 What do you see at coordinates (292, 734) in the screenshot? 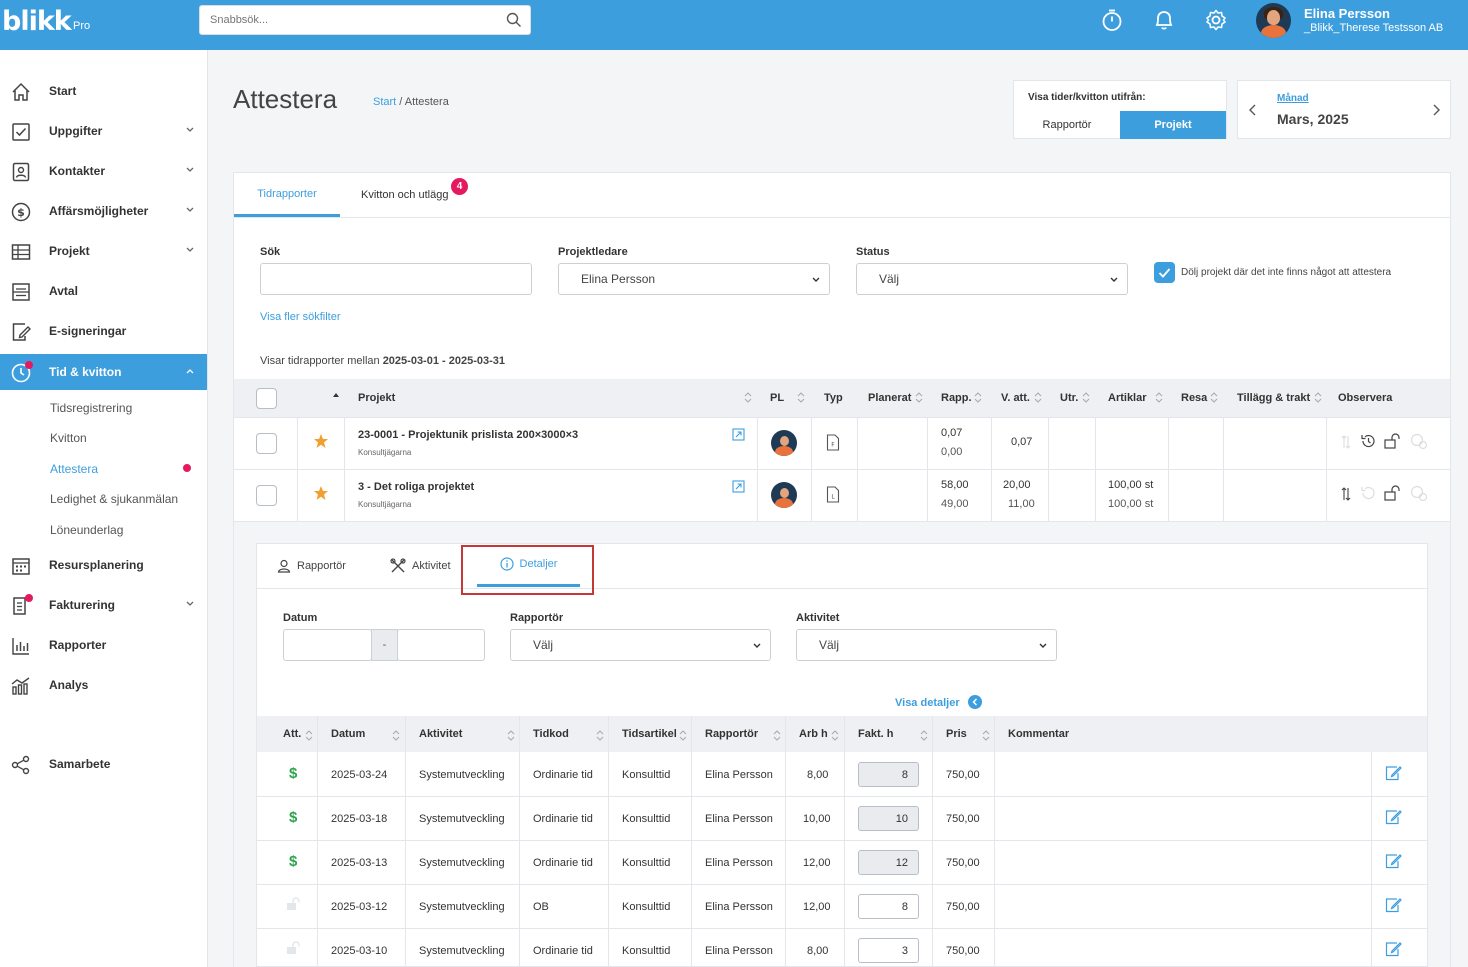
I see `col-att: Att.` at bounding box center [292, 734].